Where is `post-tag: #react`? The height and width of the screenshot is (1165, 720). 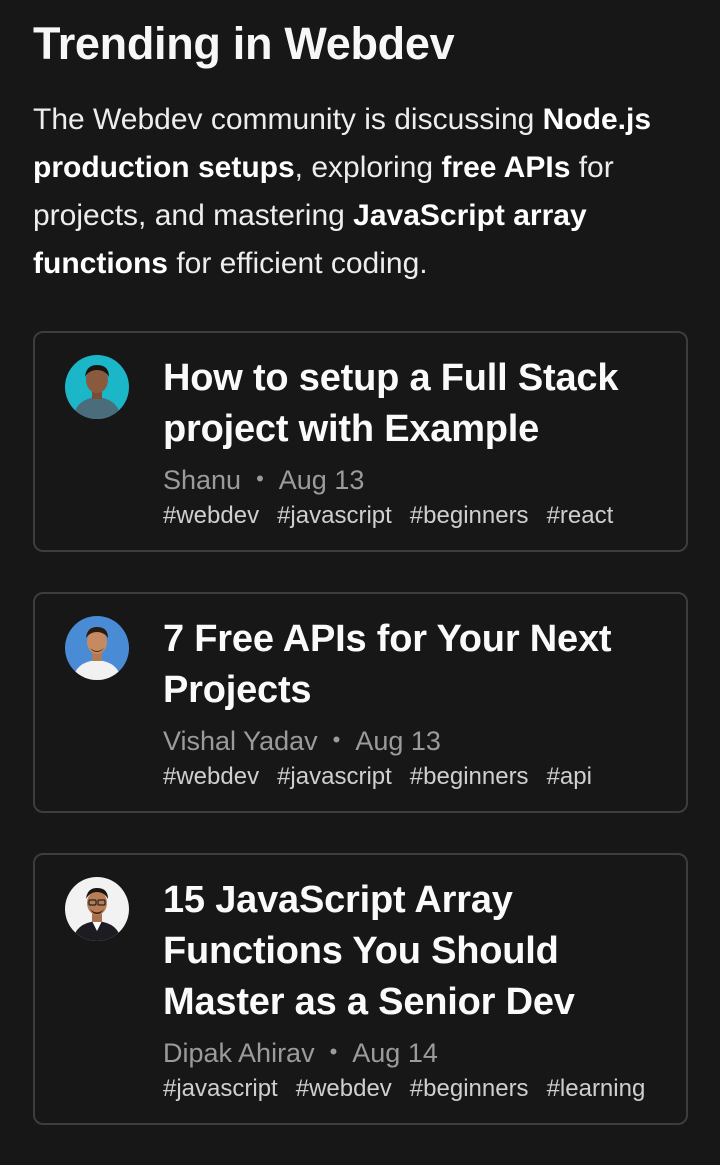
post-tag: #react is located at coordinates (580, 516).